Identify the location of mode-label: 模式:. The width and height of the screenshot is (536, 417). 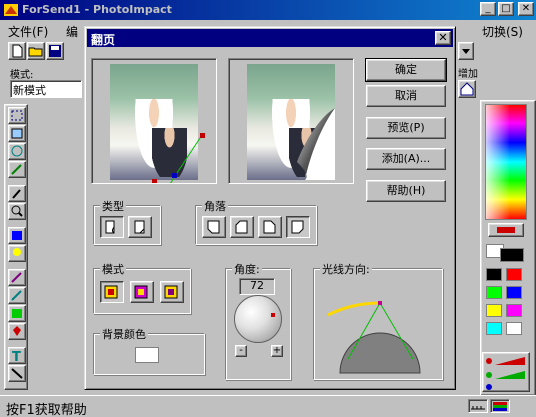
(22, 75).